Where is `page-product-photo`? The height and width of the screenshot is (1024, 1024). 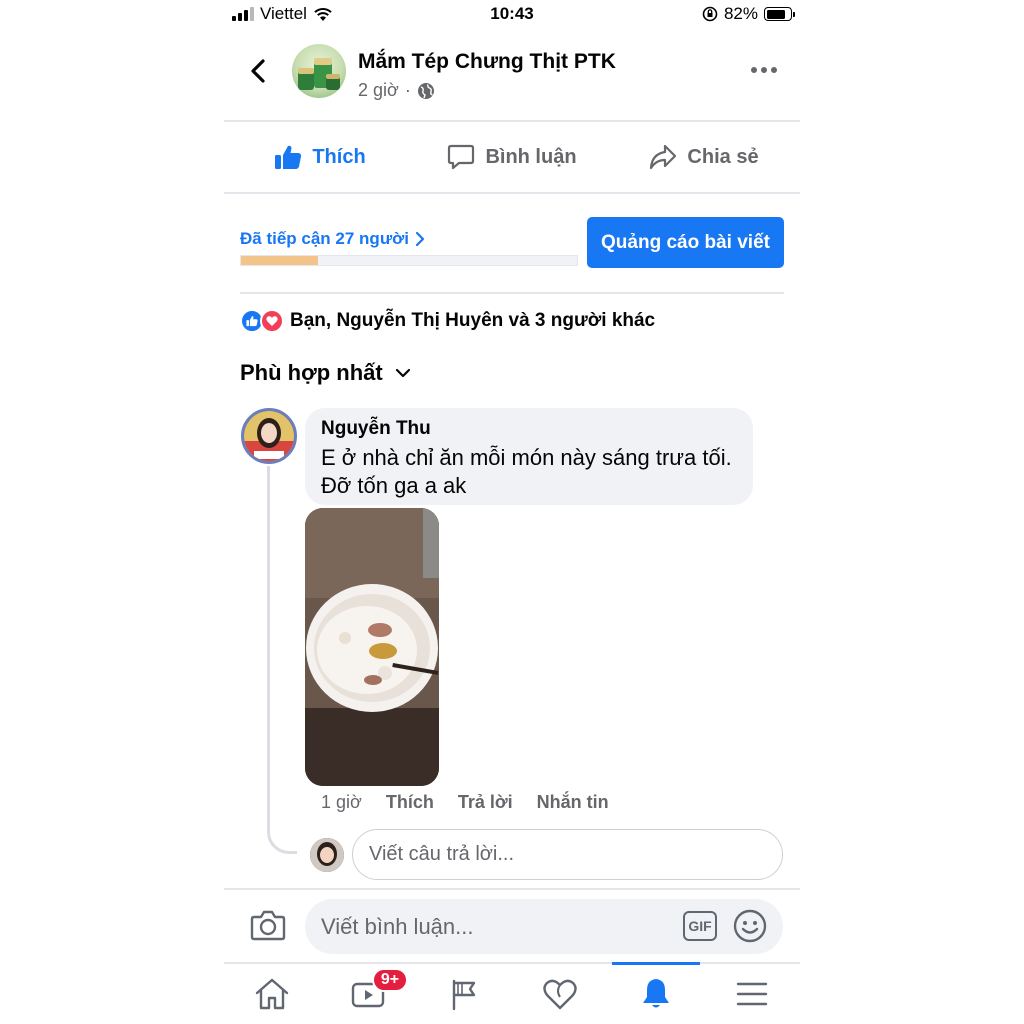 page-product-photo is located at coordinates (319, 74).